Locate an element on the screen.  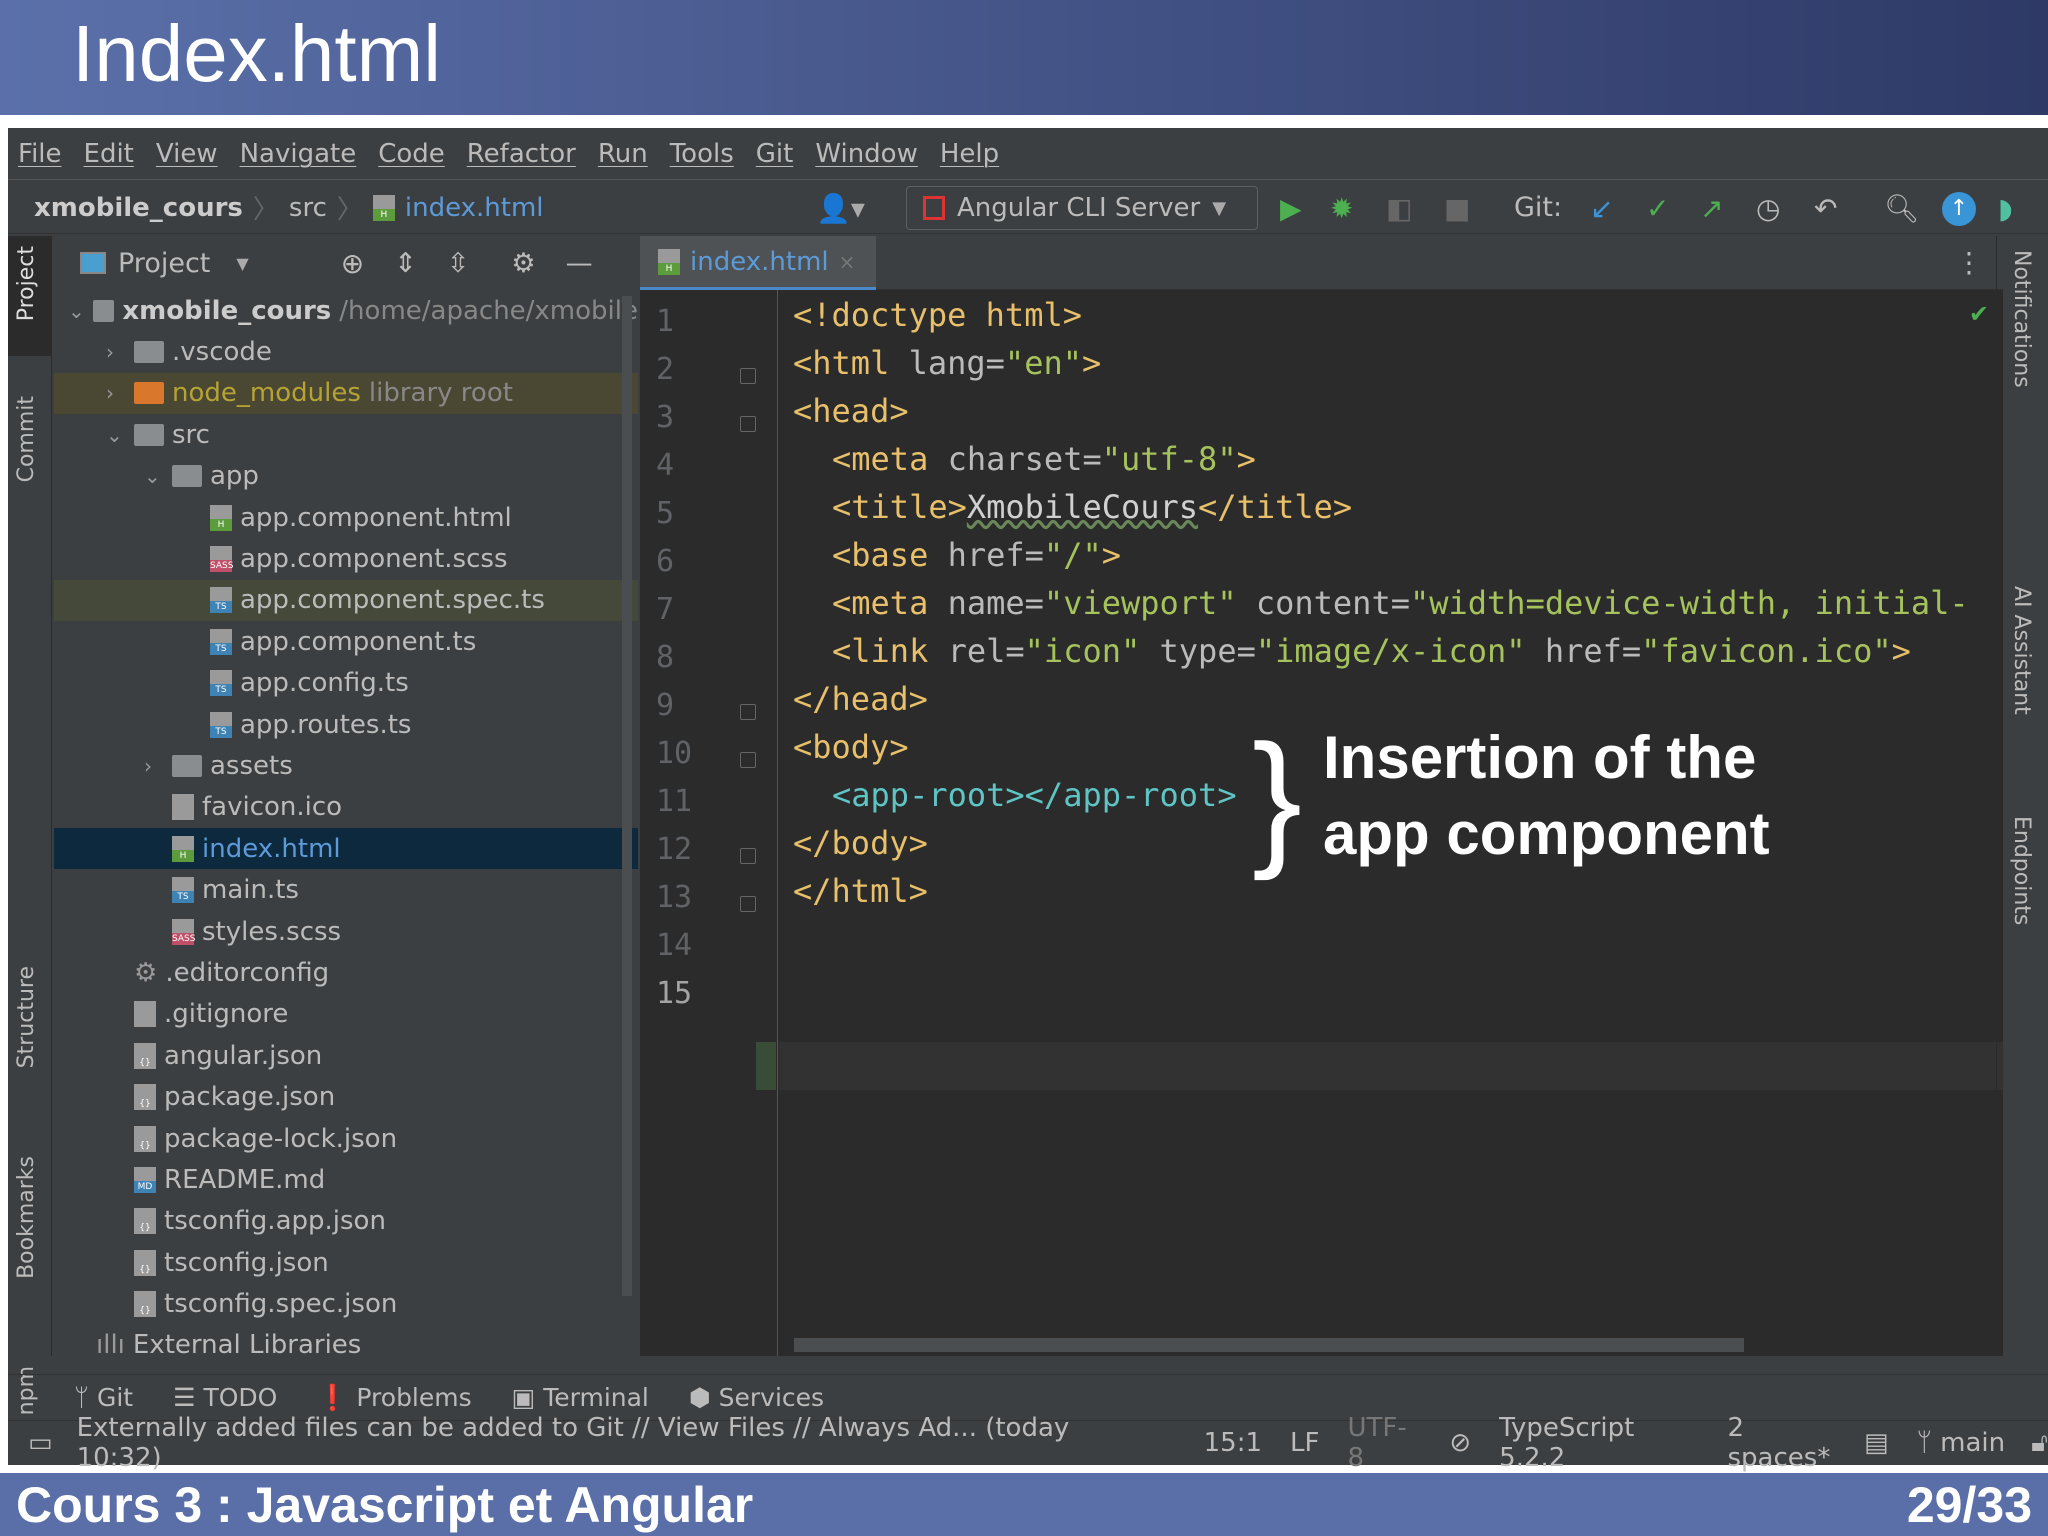
code-line: </head> is located at coordinates (860, 699).